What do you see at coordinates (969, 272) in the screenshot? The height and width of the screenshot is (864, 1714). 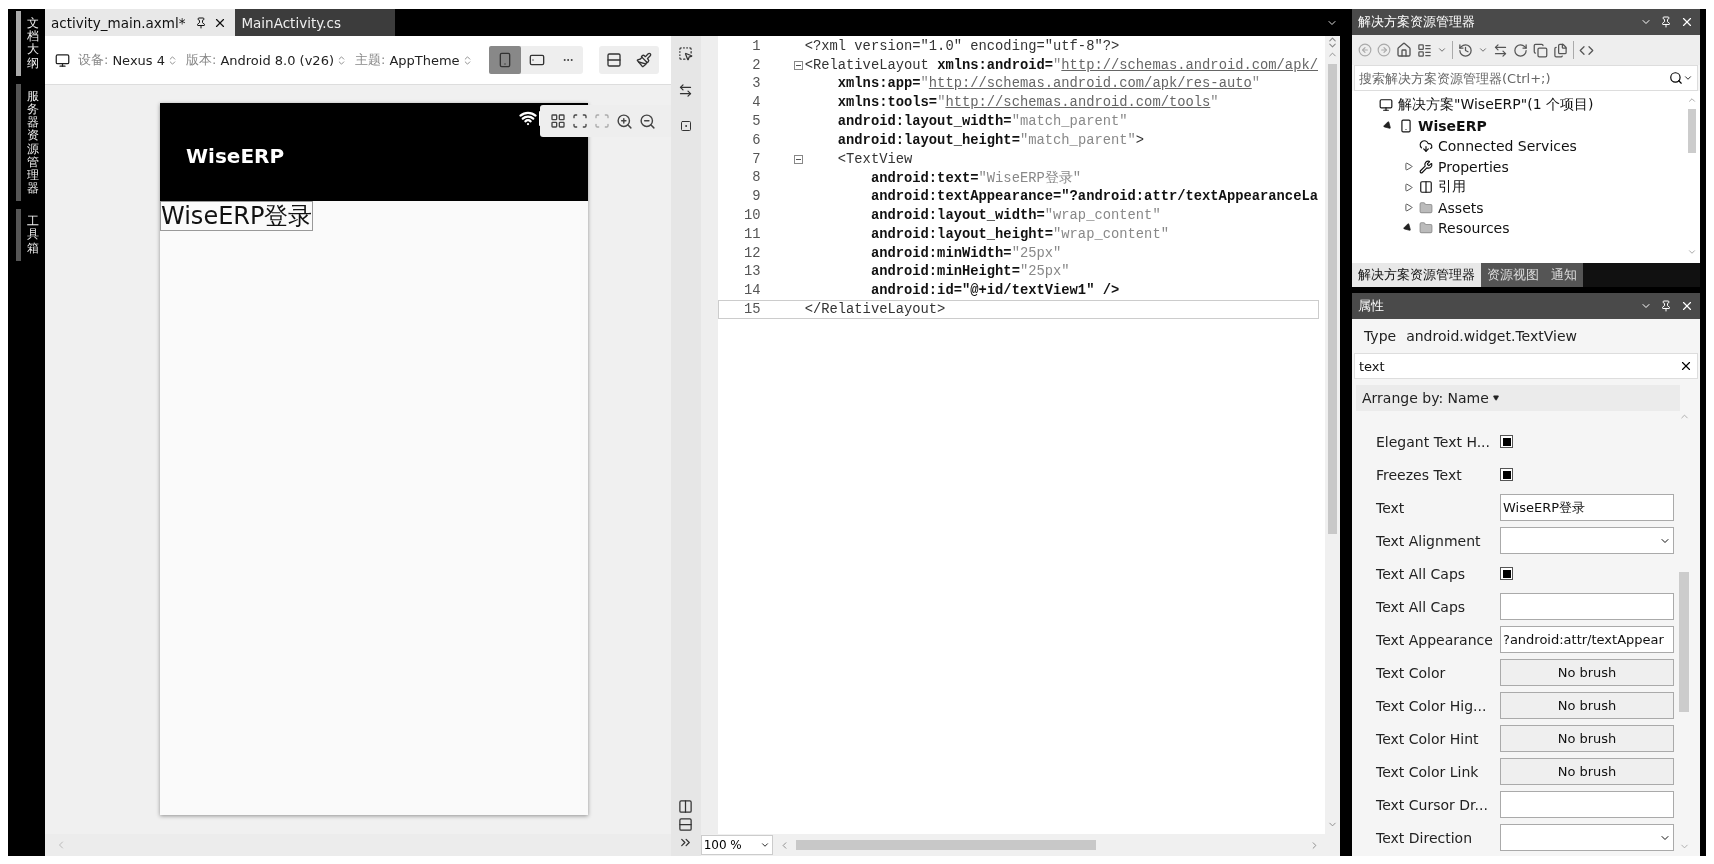 I see `code-line: android:minHeight="25px"` at bounding box center [969, 272].